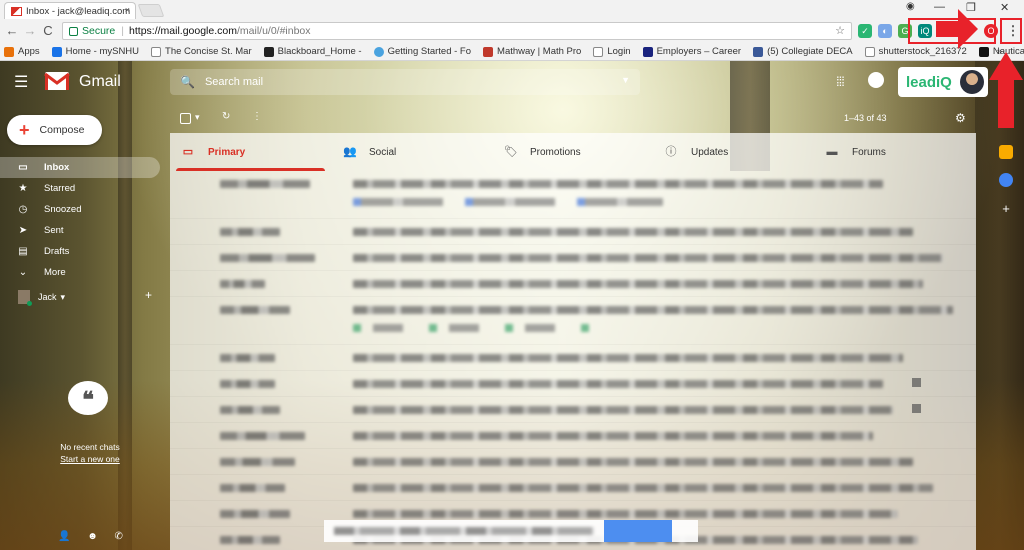  I want to click on settings-gear-icon: ⚙, so click(960, 118).